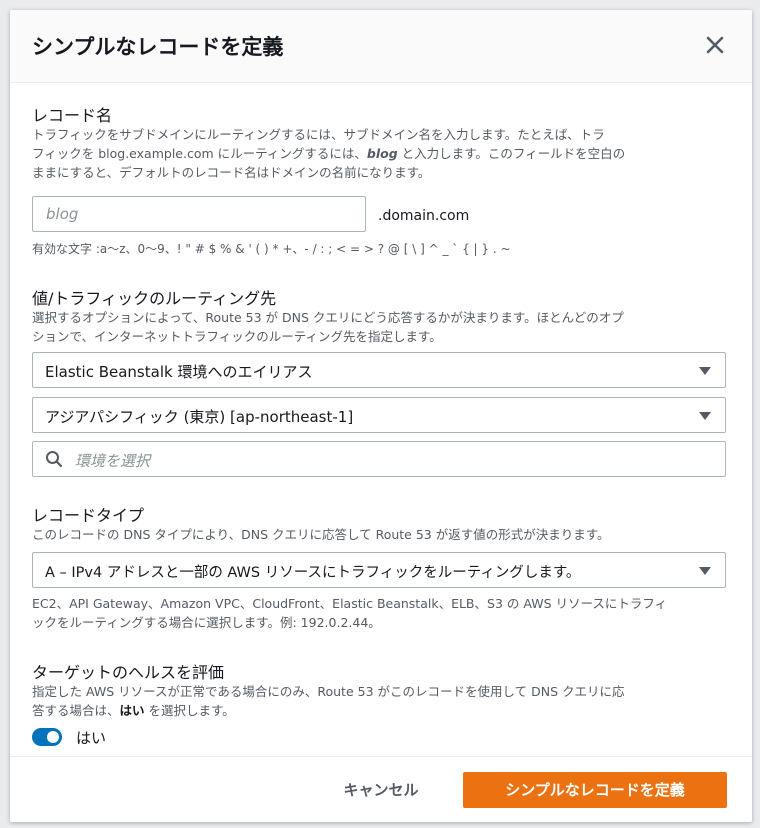 The height and width of the screenshot is (828, 760). Describe the element at coordinates (154, 298) in the screenshot. I see `routing-target-label: 値/トラフィックのルーティング先` at that location.